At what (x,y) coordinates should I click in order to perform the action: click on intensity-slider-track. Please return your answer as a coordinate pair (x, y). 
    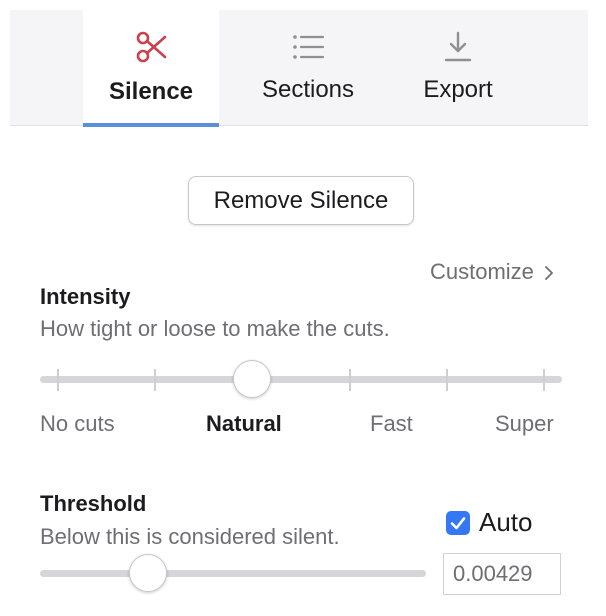
    Looking at the image, I should click on (301, 379).